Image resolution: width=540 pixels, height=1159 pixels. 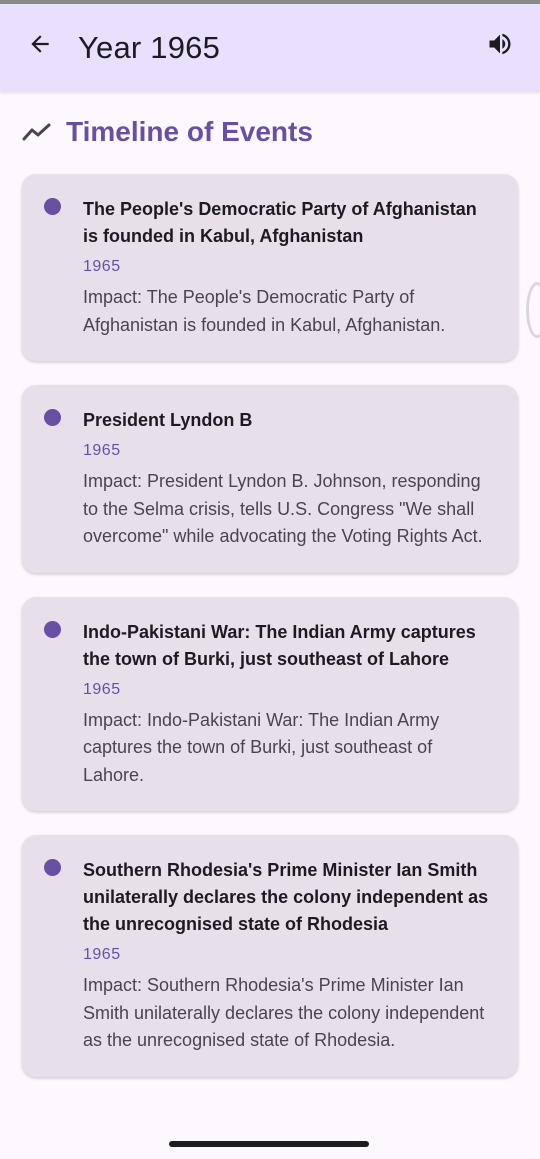 I want to click on arrow-back-icon, so click(x=40, y=46).